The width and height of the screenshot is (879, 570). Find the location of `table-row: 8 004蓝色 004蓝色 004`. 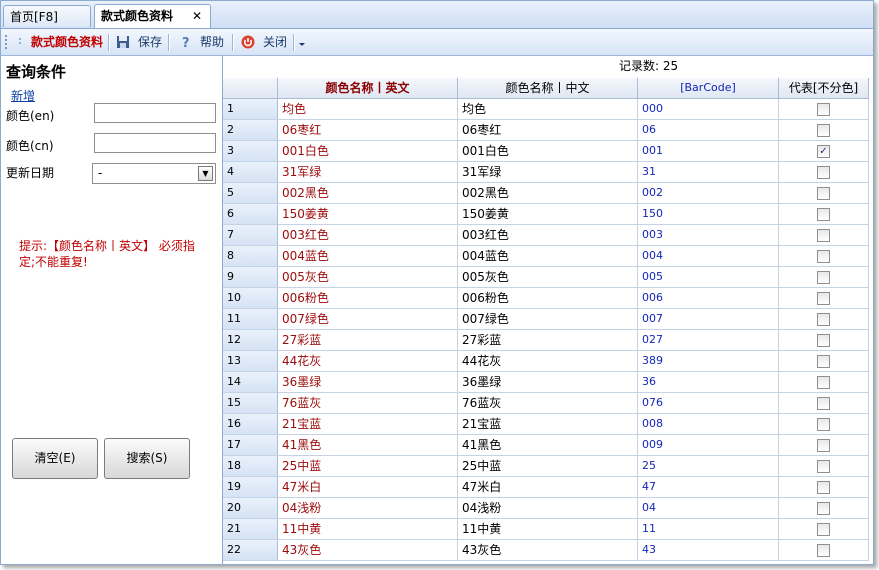

table-row: 8 004蓝色 004蓝色 004 is located at coordinates (548, 256).